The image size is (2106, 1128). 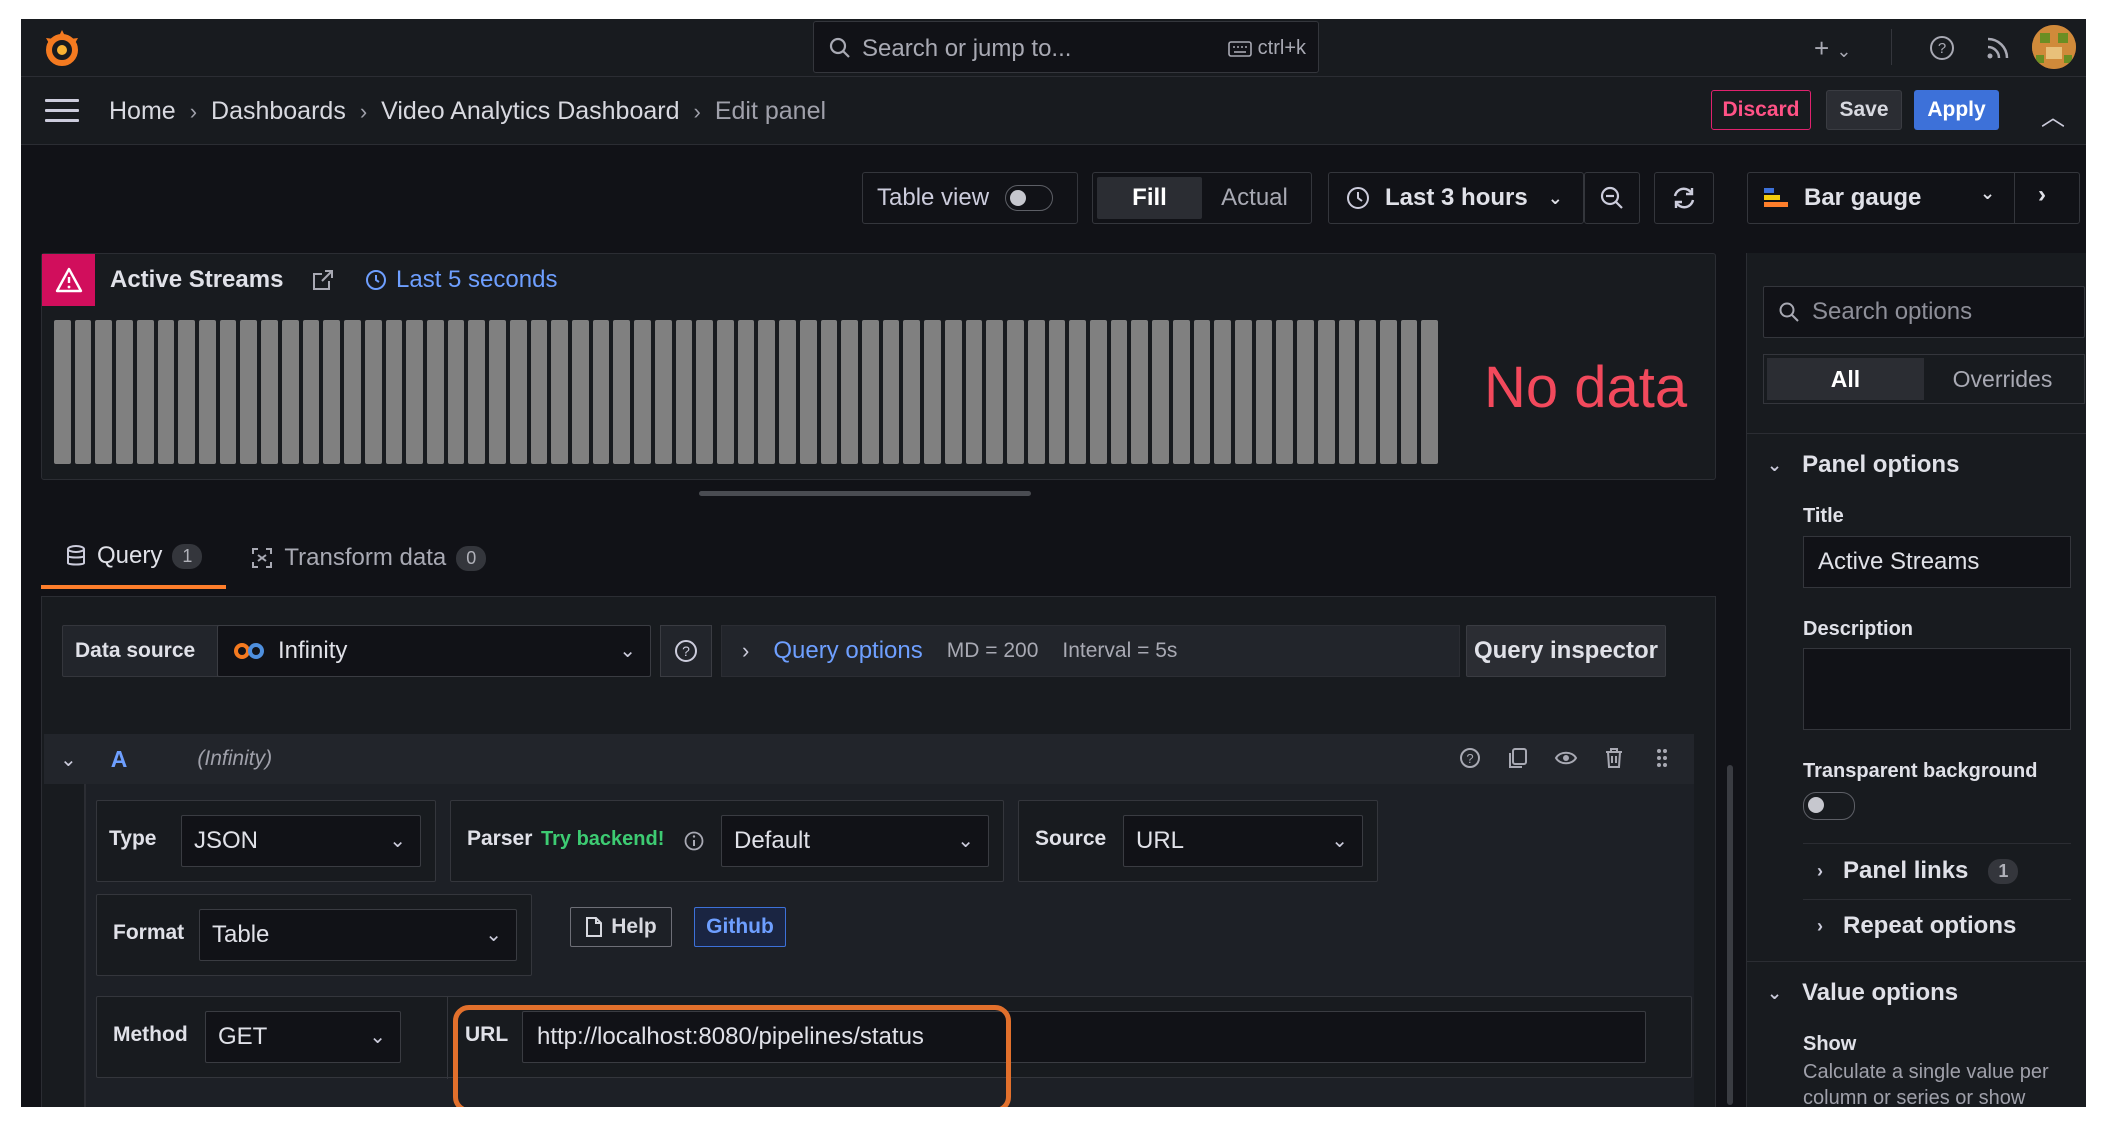 What do you see at coordinates (477, 279) in the screenshot?
I see `time-override-label: Last 5 seconds` at bounding box center [477, 279].